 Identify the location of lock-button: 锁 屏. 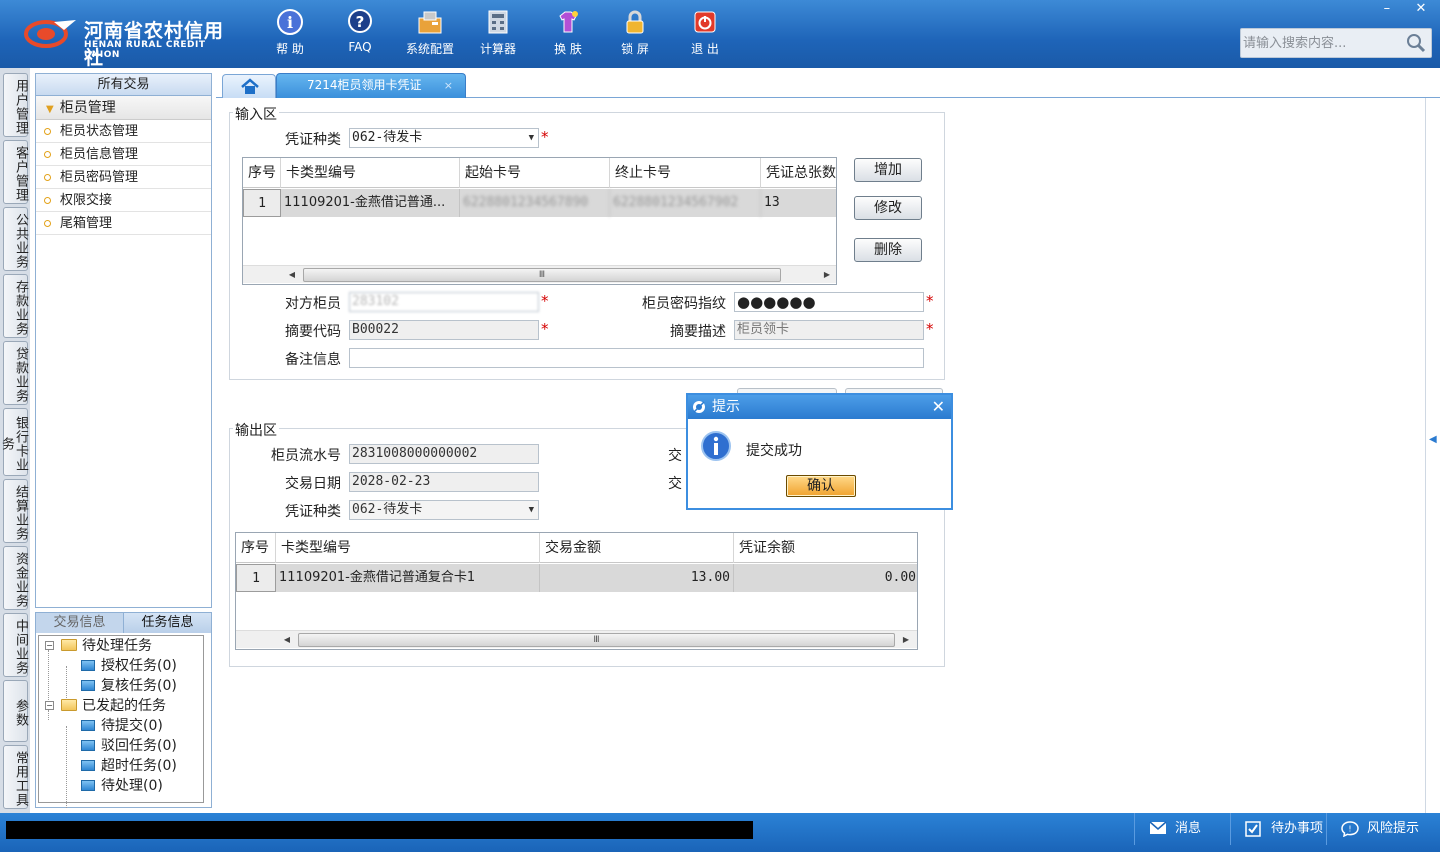
(635, 35).